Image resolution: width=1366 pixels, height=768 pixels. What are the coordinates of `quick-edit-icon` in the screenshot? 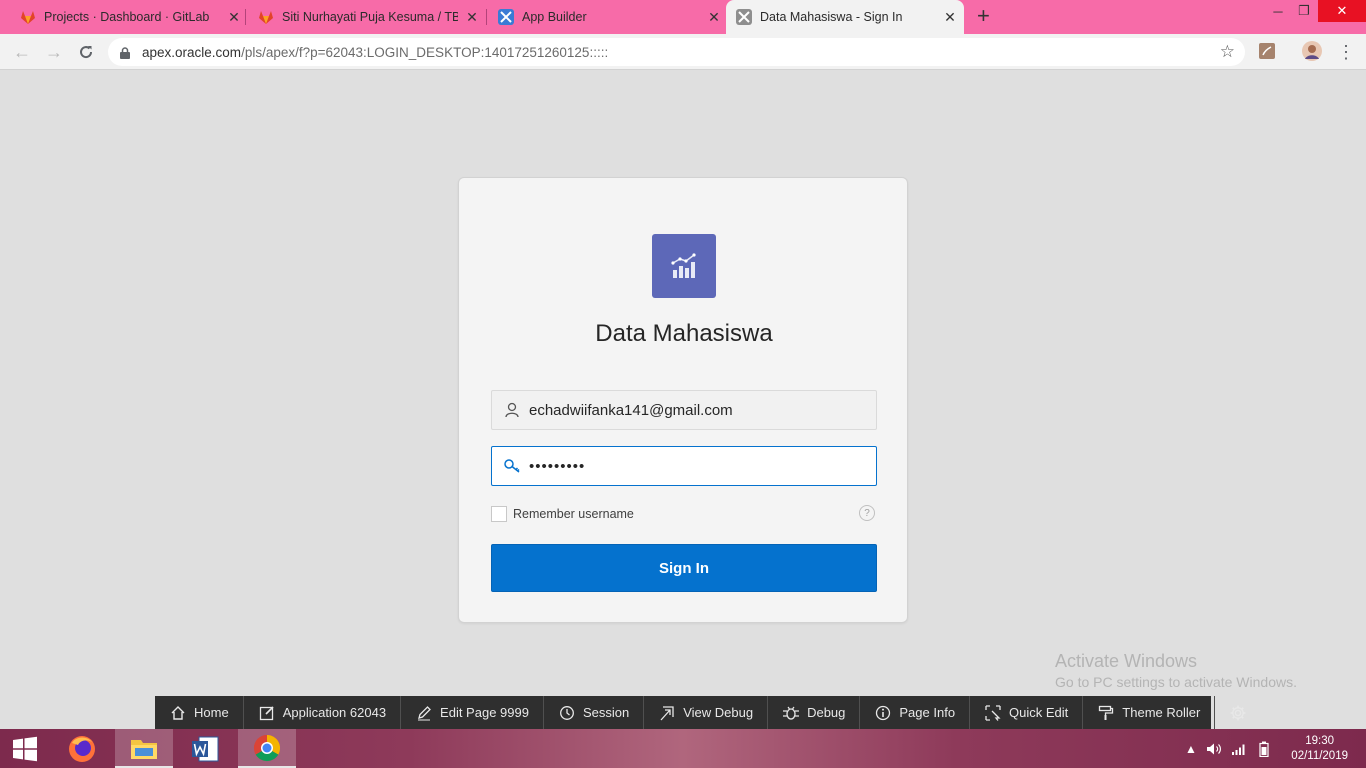 It's located at (993, 713).